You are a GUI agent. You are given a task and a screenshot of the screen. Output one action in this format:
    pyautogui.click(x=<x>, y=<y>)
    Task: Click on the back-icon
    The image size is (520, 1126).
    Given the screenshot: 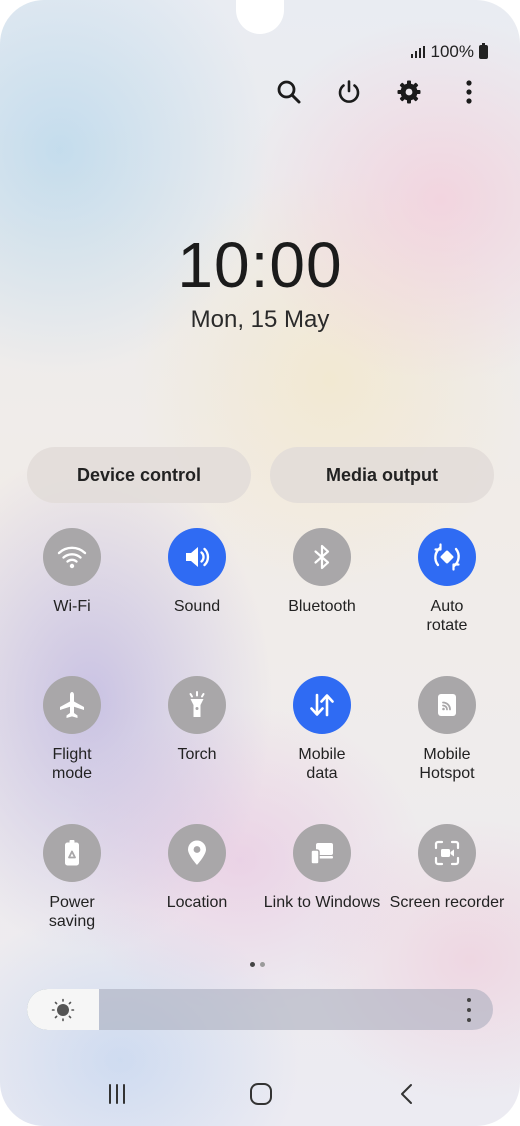 What is the action you would take?
    pyautogui.click(x=406, y=1094)
    